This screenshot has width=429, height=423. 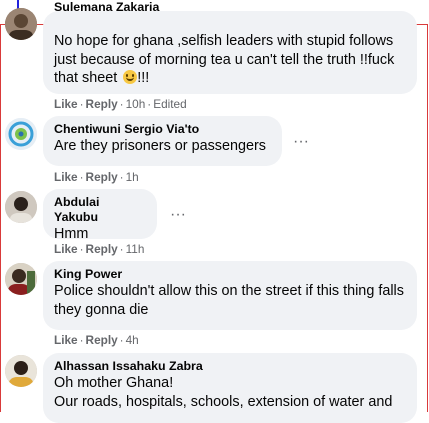 I want to click on comment-bubble: Abdulai Yakubu Hmm, so click(x=100, y=215).